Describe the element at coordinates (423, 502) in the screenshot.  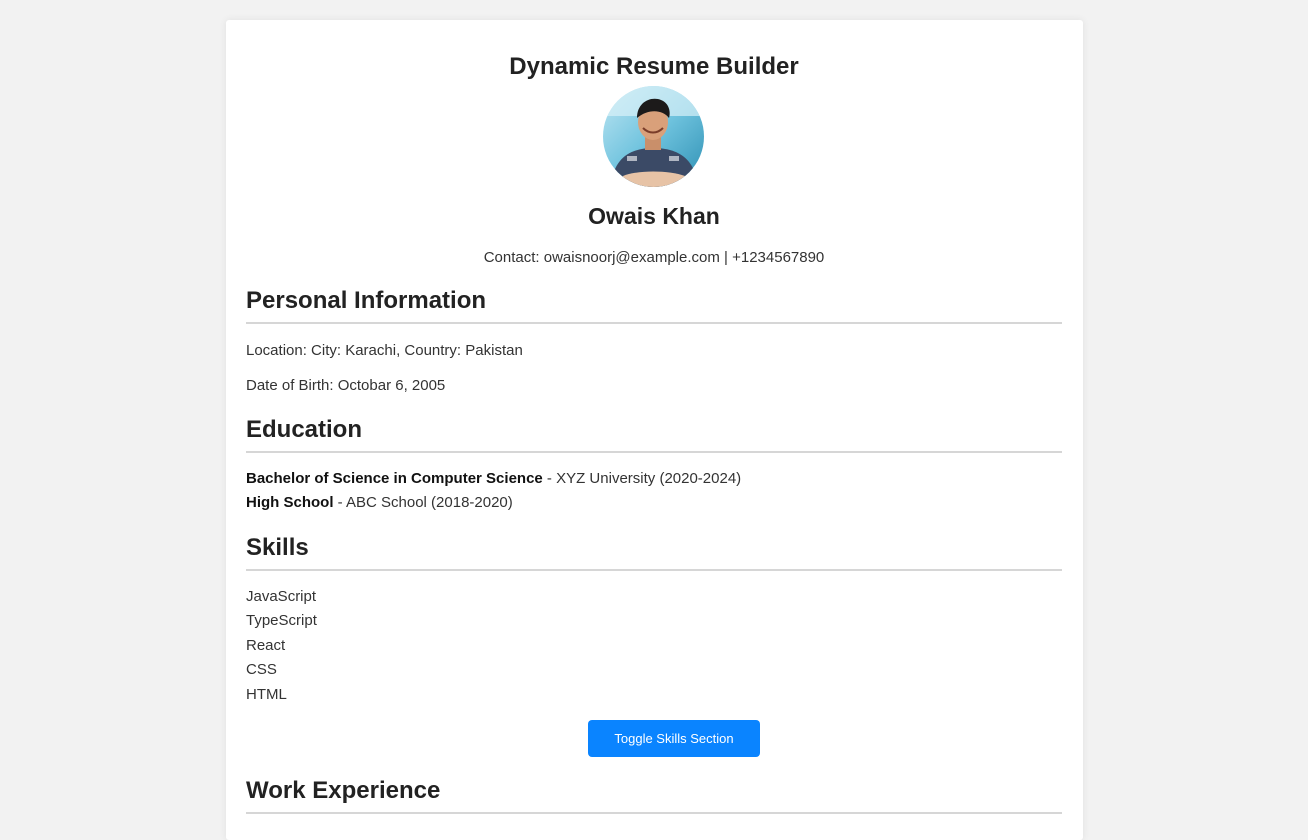
I see `education-detail: - ABC School (2018-2020)` at that location.